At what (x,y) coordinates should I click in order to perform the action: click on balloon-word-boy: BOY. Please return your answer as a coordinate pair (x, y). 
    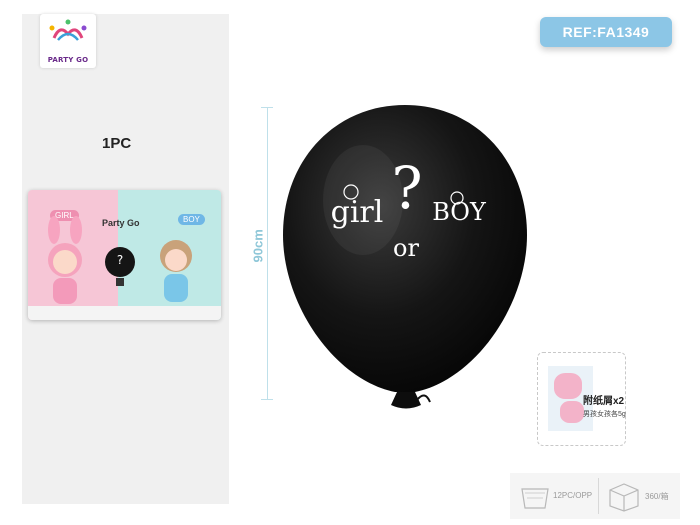
    Looking at the image, I should click on (459, 212).